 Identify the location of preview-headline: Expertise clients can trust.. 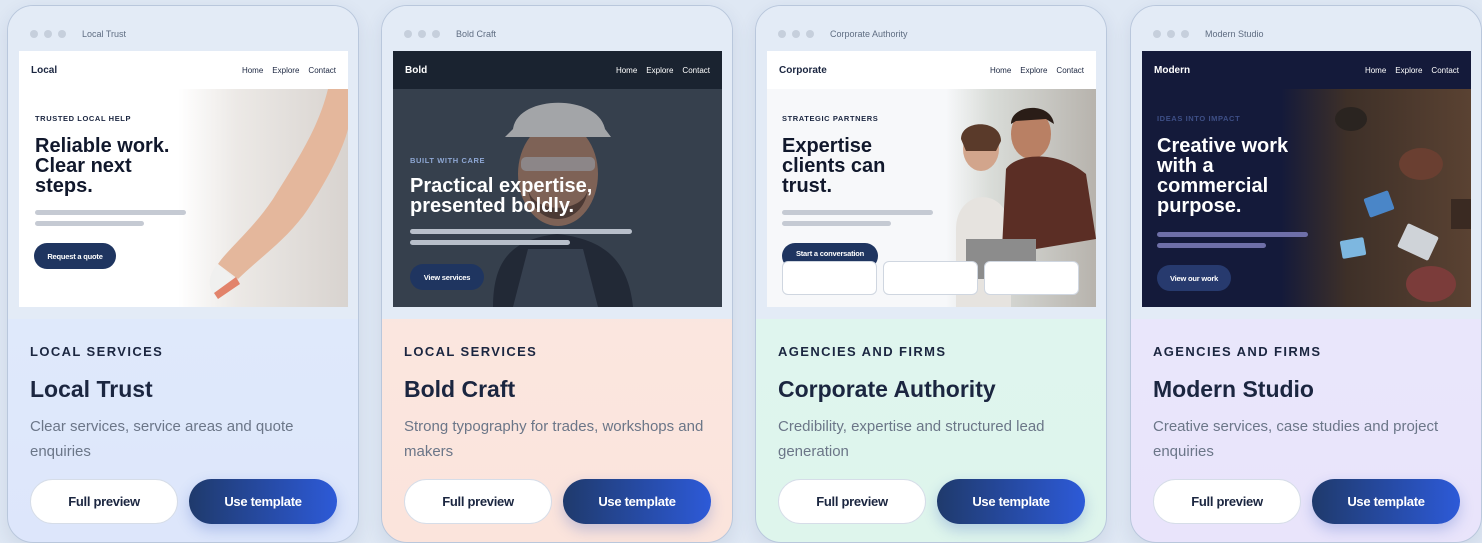
(834, 166).